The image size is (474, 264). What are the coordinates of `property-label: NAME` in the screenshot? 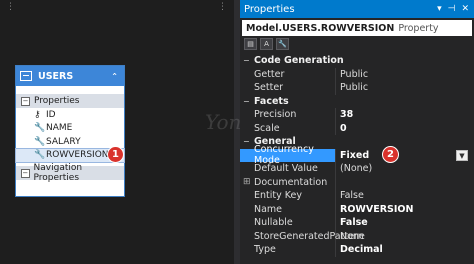 It's located at (59, 128).